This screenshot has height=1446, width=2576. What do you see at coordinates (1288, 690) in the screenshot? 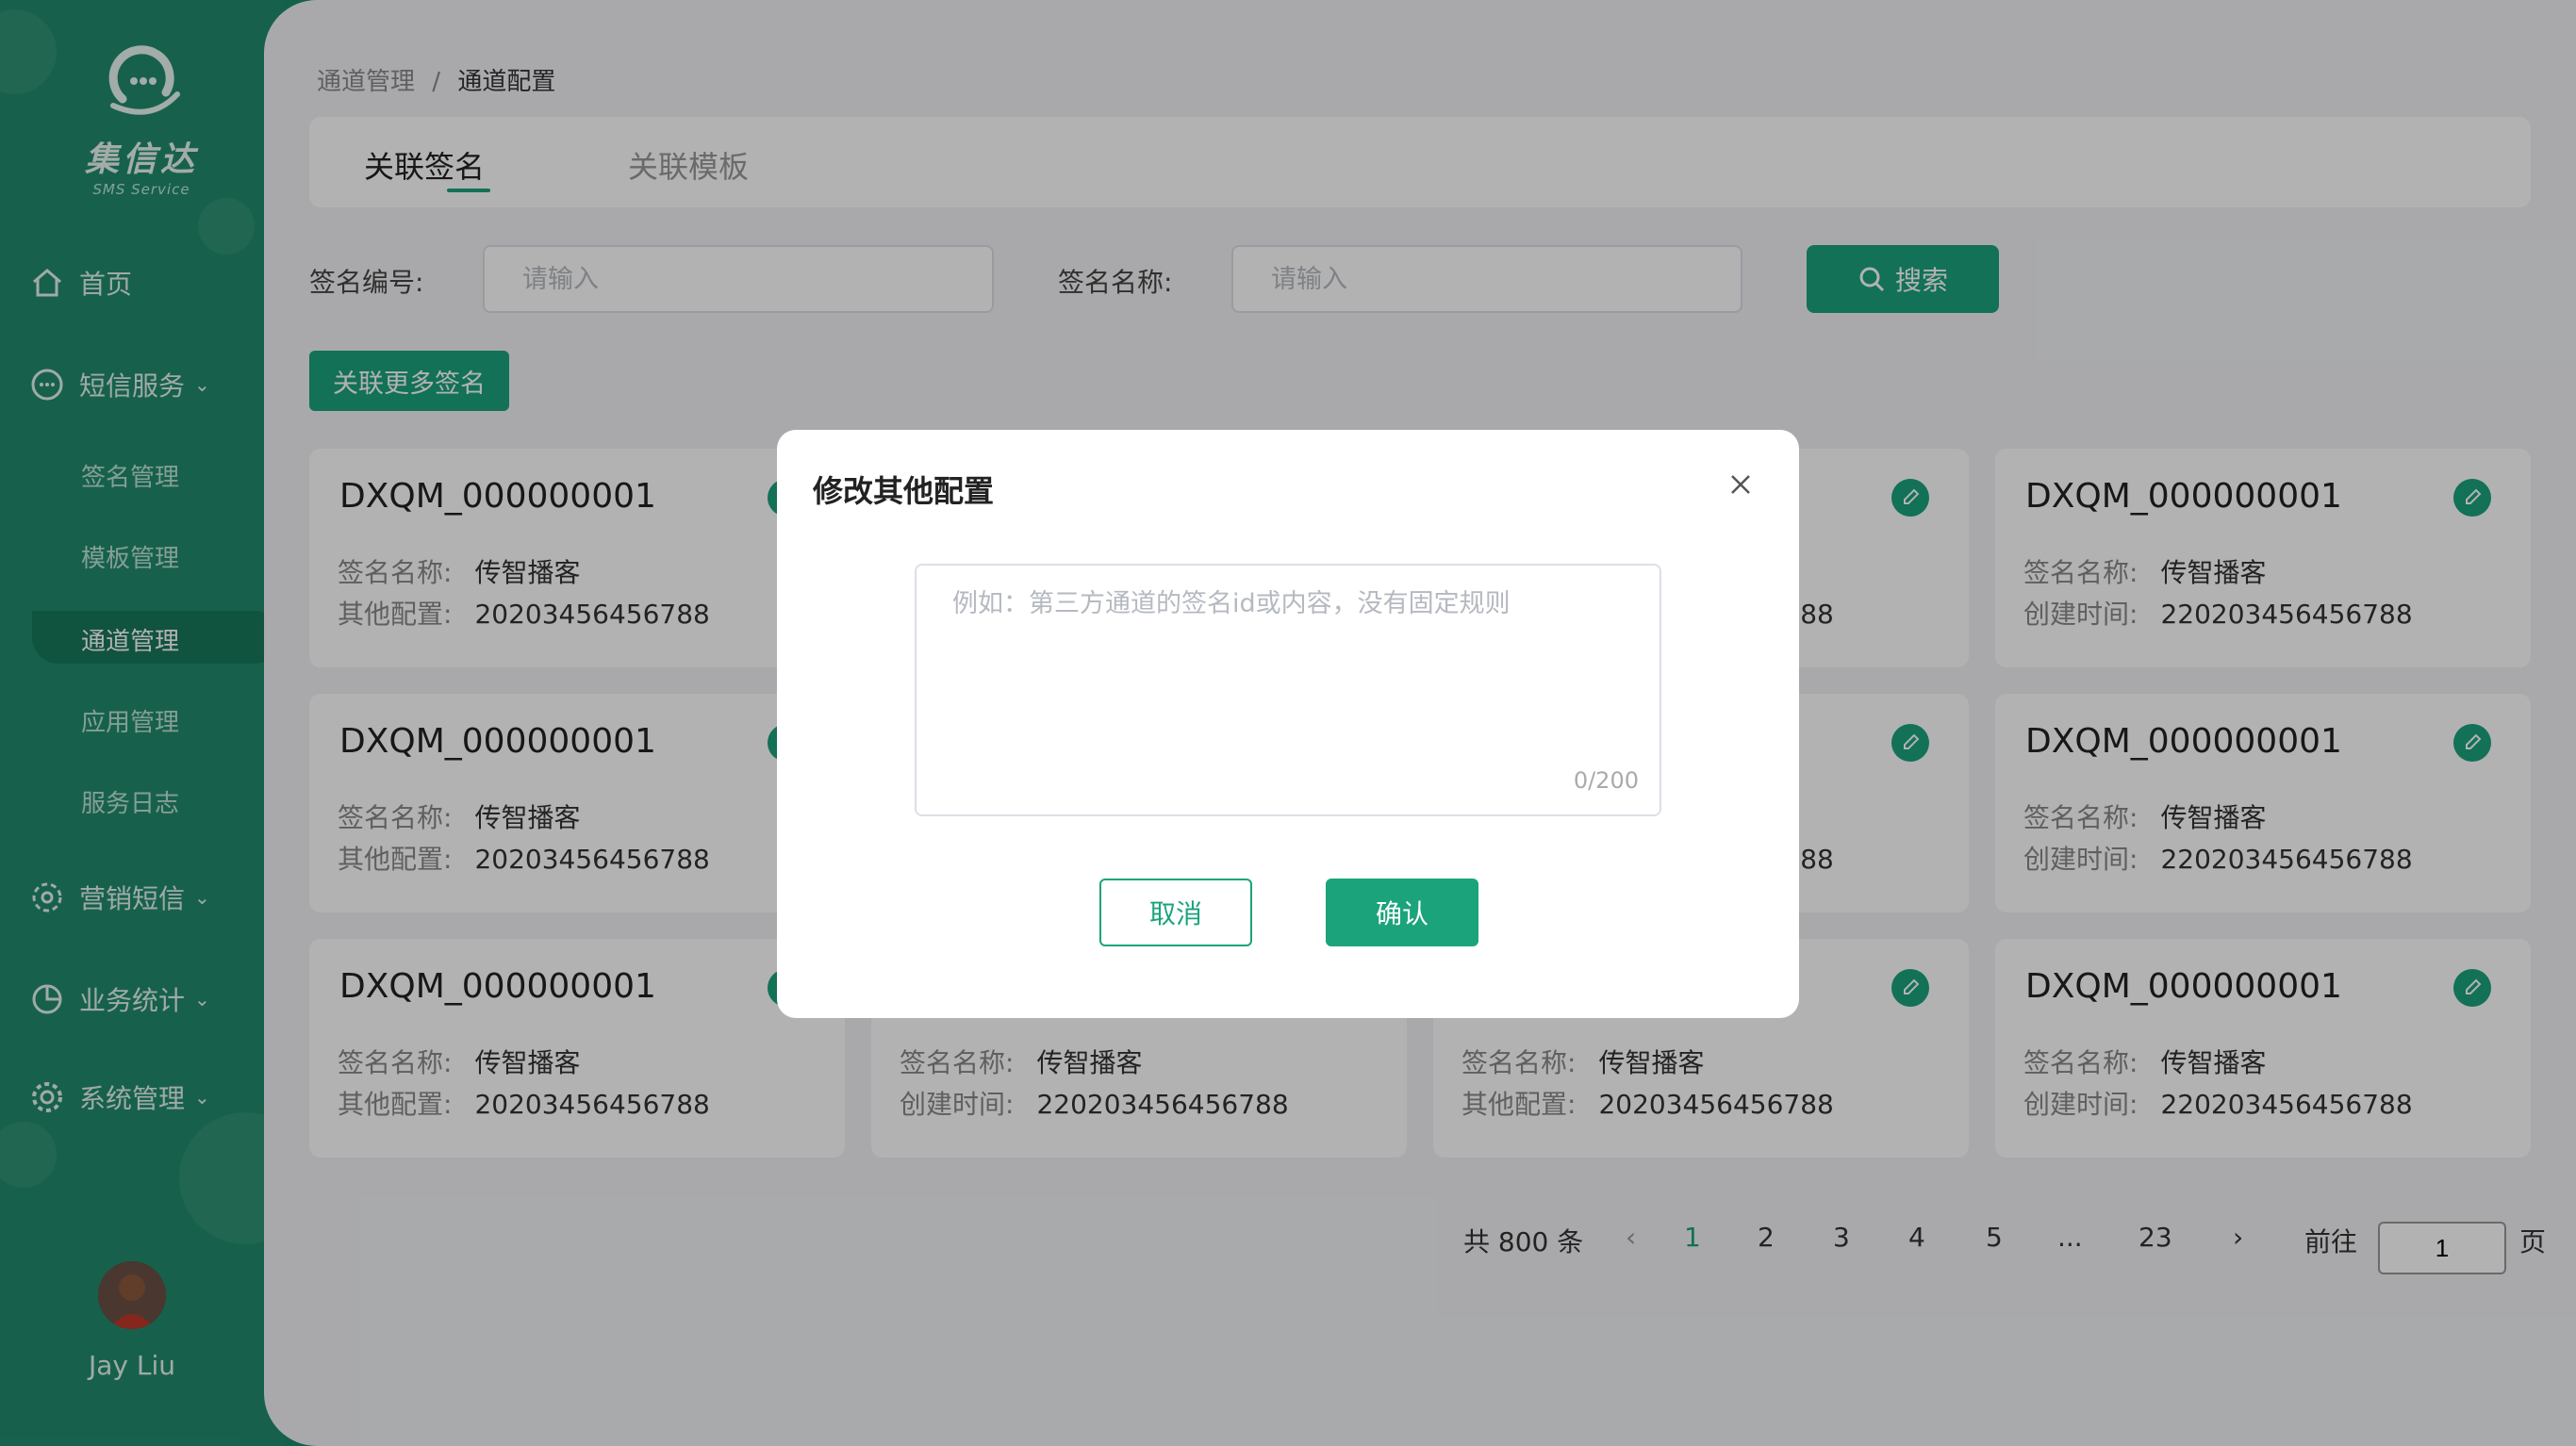
I see `config-textarea` at bounding box center [1288, 690].